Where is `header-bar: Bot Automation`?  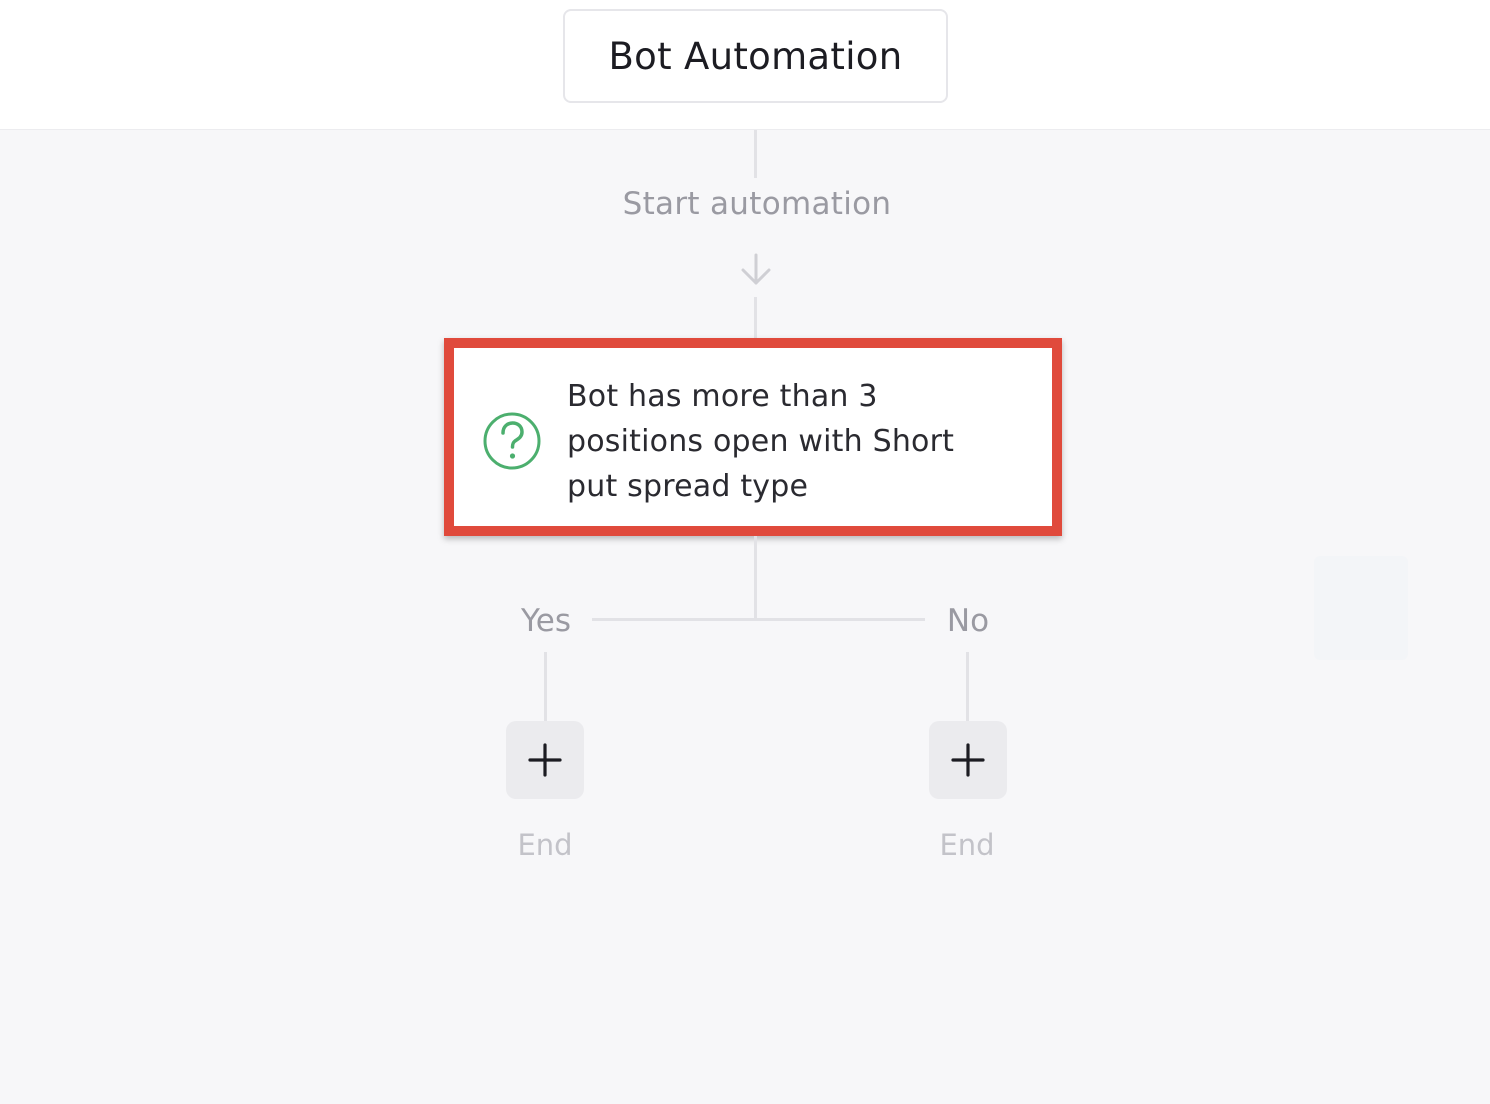
header-bar: Bot Automation is located at coordinates (745, 65).